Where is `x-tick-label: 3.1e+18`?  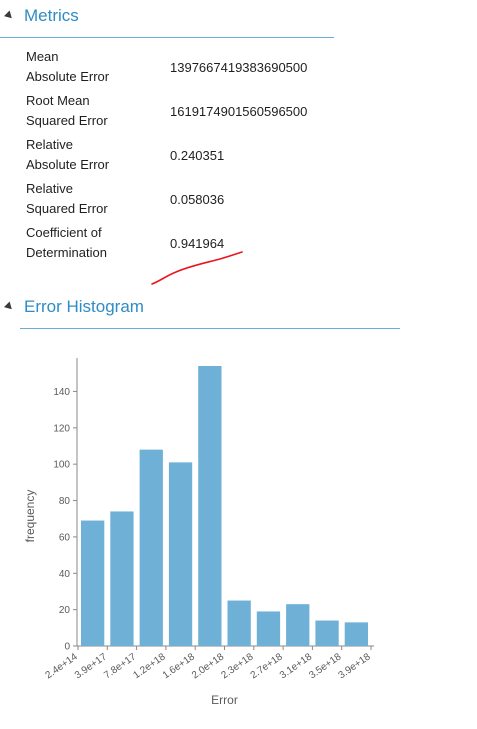 x-tick-label: 3.1e+18 is located at coordinates (296, 666).